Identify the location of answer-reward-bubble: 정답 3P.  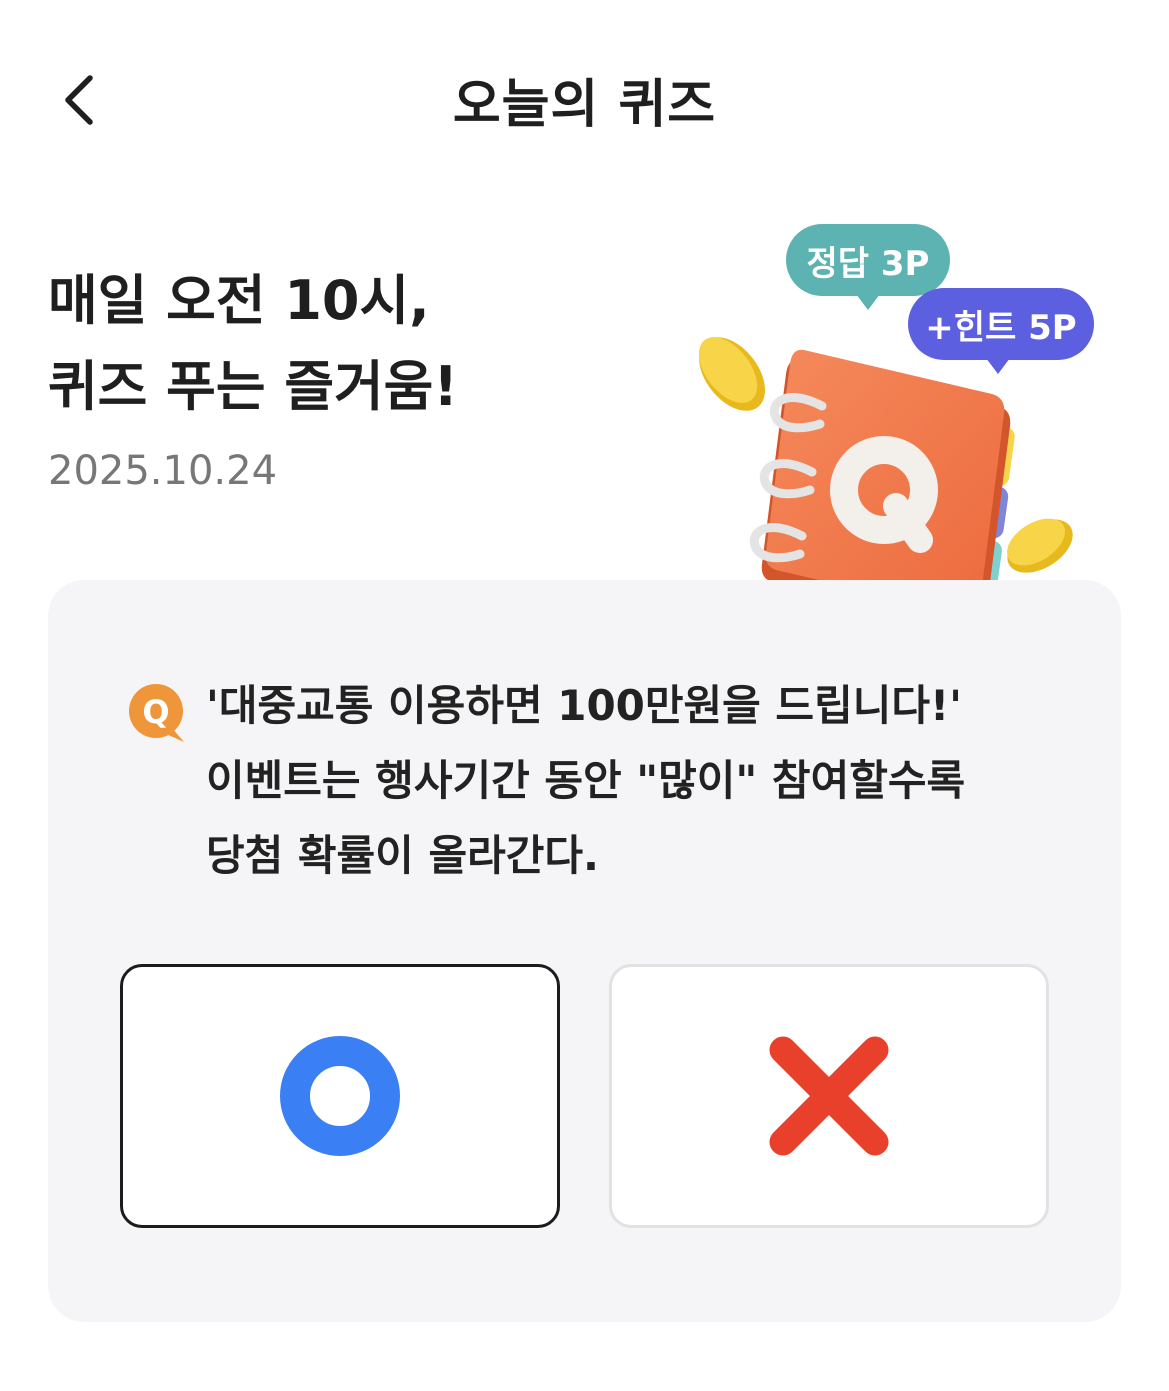
(868, 260).